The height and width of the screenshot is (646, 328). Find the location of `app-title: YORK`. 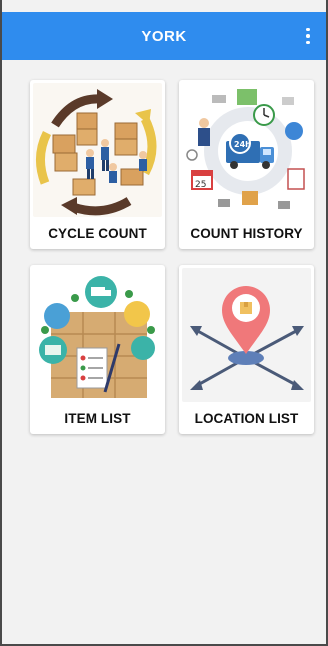

app-title: YORK is located at coordinates (164, 36).